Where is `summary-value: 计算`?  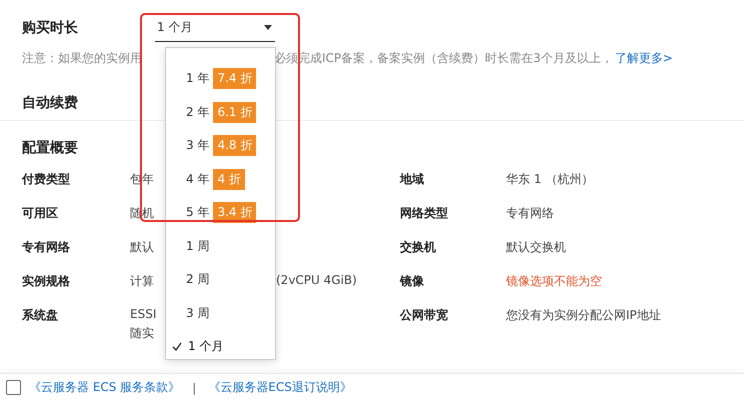 summary-value: 计算 is located at coordinates (142, 281).